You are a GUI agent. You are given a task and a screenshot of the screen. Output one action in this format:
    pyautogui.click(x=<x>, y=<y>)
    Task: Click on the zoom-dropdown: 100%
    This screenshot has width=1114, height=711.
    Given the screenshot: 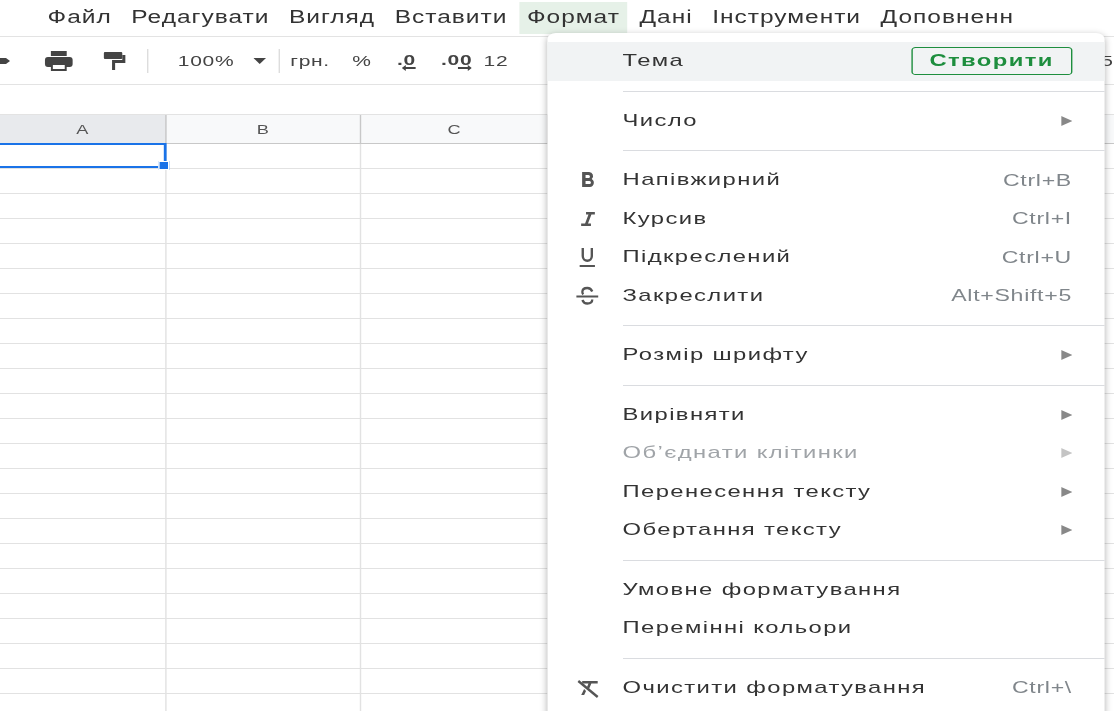 What is the action you would take?
    pyautogui.click(x=222, y=60)
    